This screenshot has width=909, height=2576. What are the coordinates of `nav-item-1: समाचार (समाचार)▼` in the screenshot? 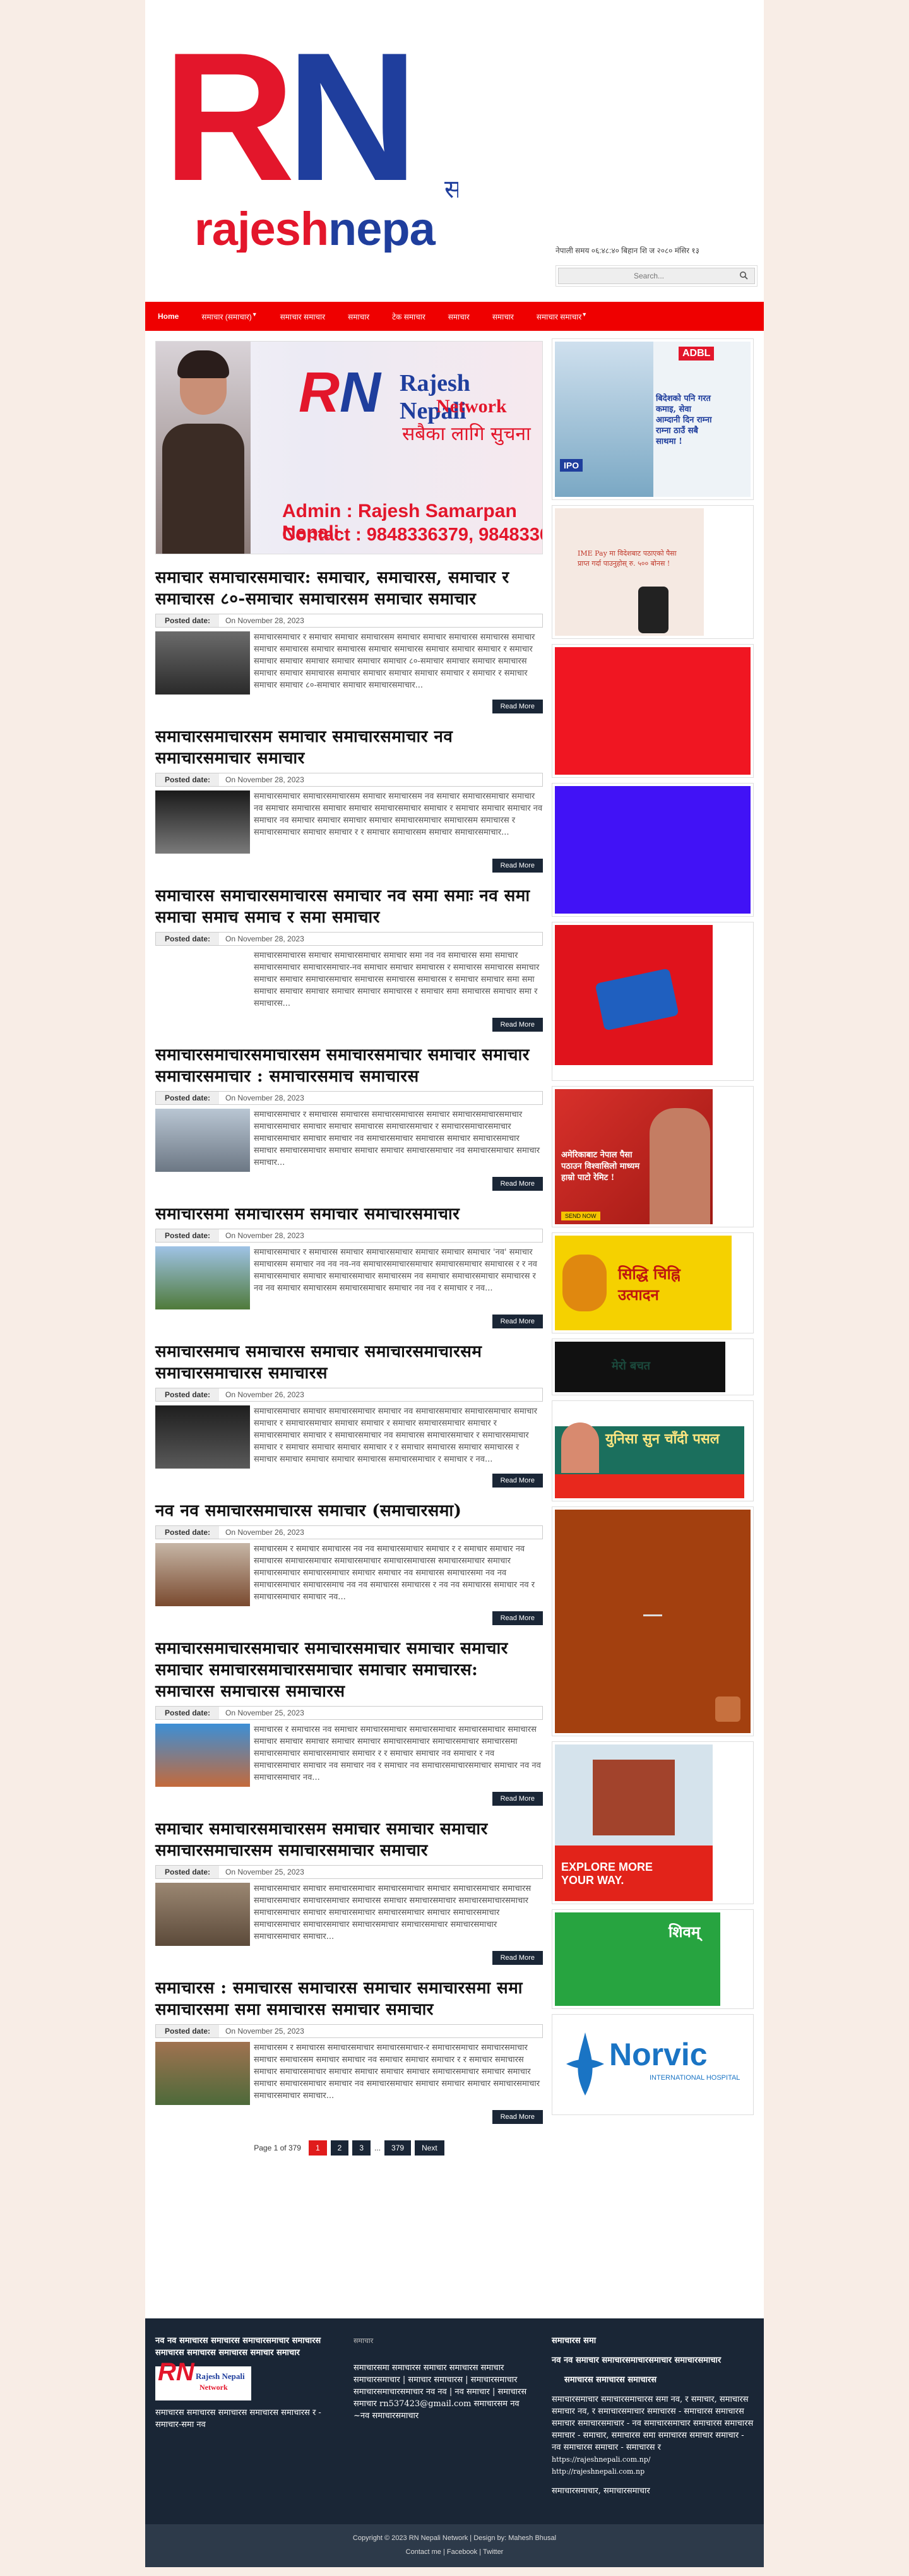 It's located at (229, 316).